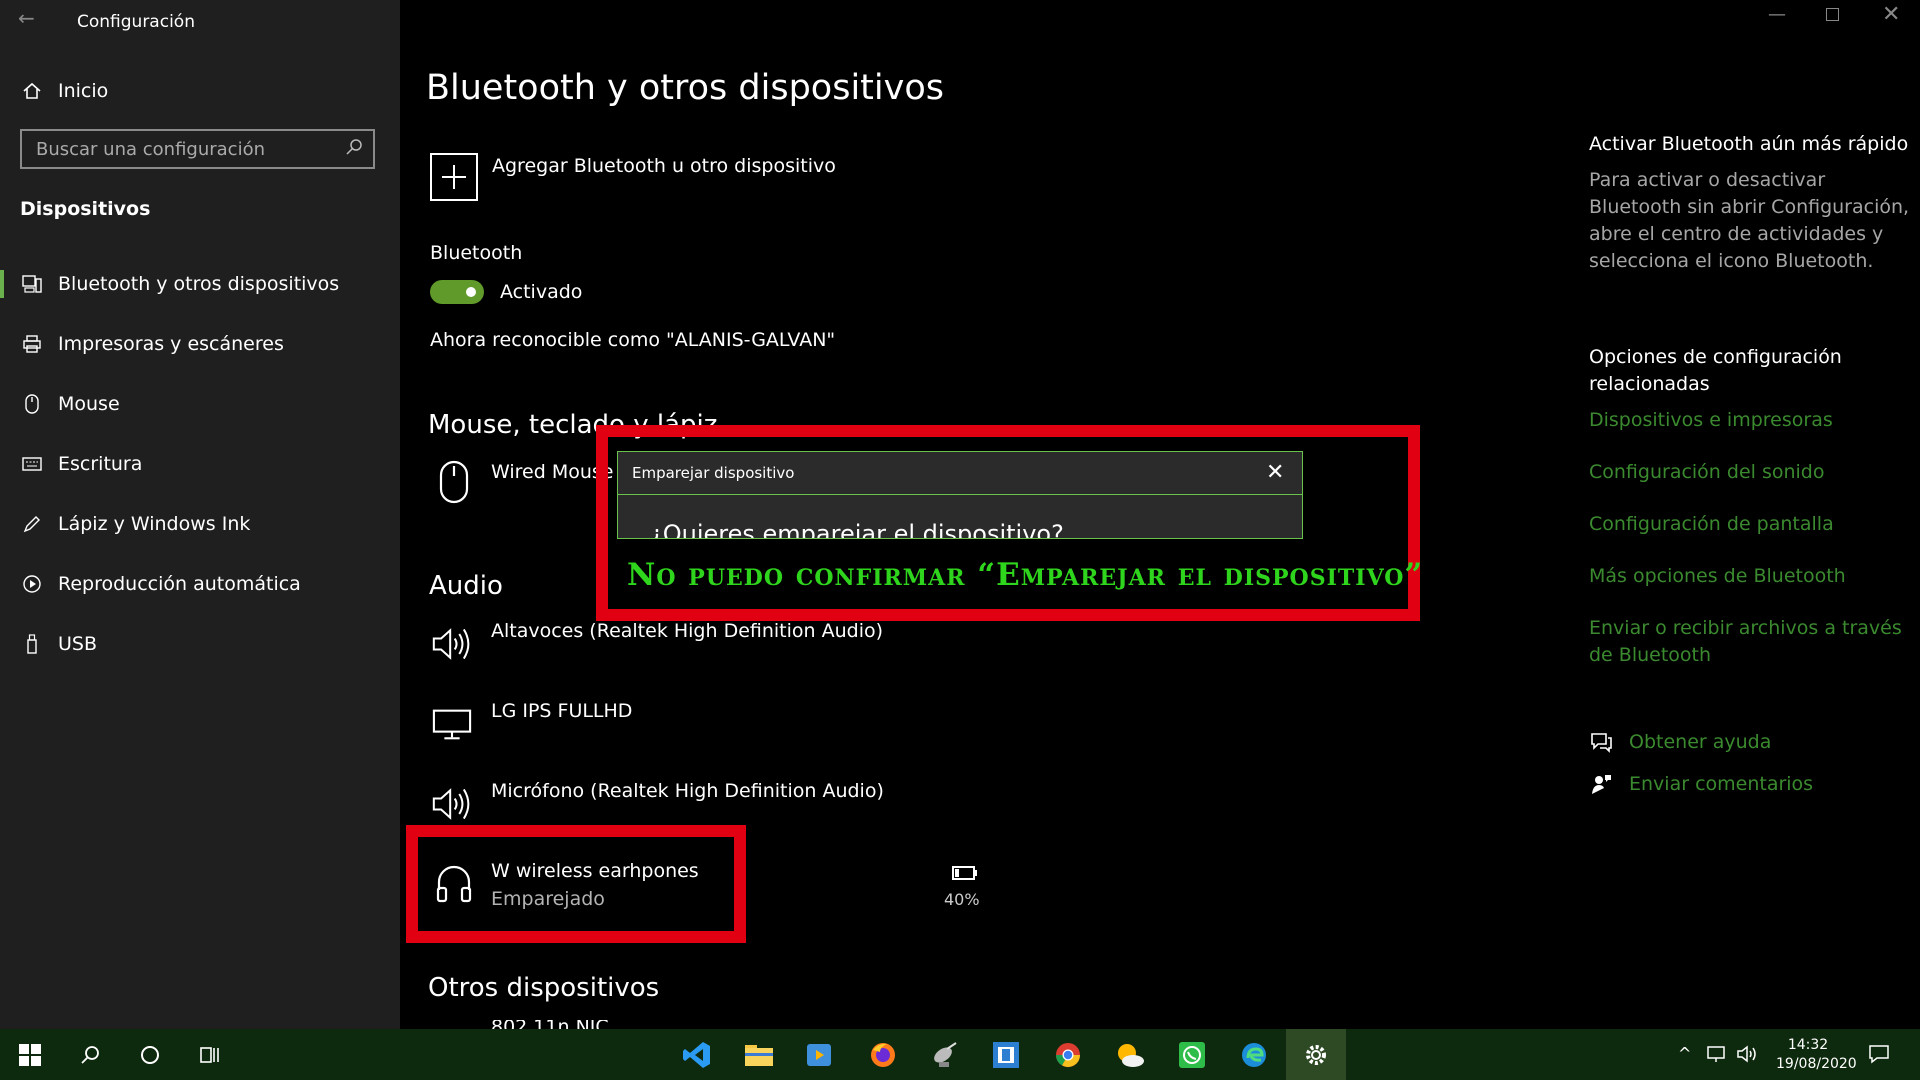 The image size is (1920, 1080). Describe the element at coordinates (171, 344) in the screenshot. I see `sidebar-item-label: Impresoras y escáneres` at that location.